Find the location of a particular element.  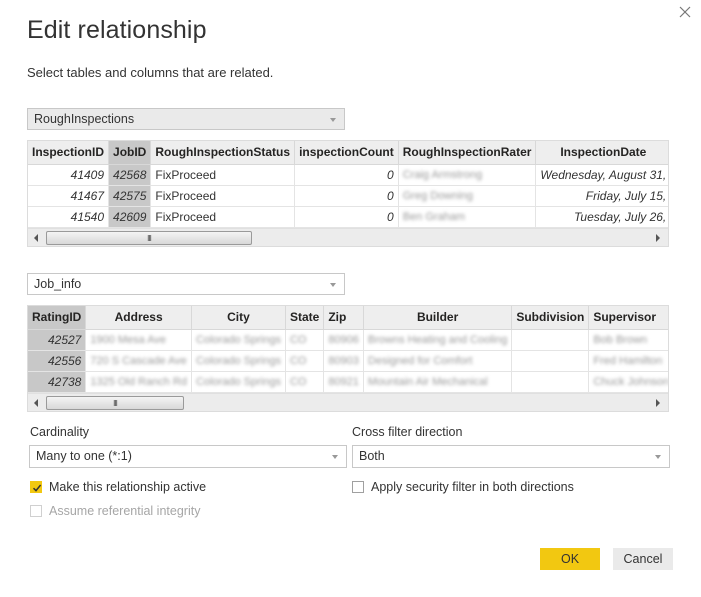

cardinality-select: Many to one (*:1) is located at coordinates (188, 456).